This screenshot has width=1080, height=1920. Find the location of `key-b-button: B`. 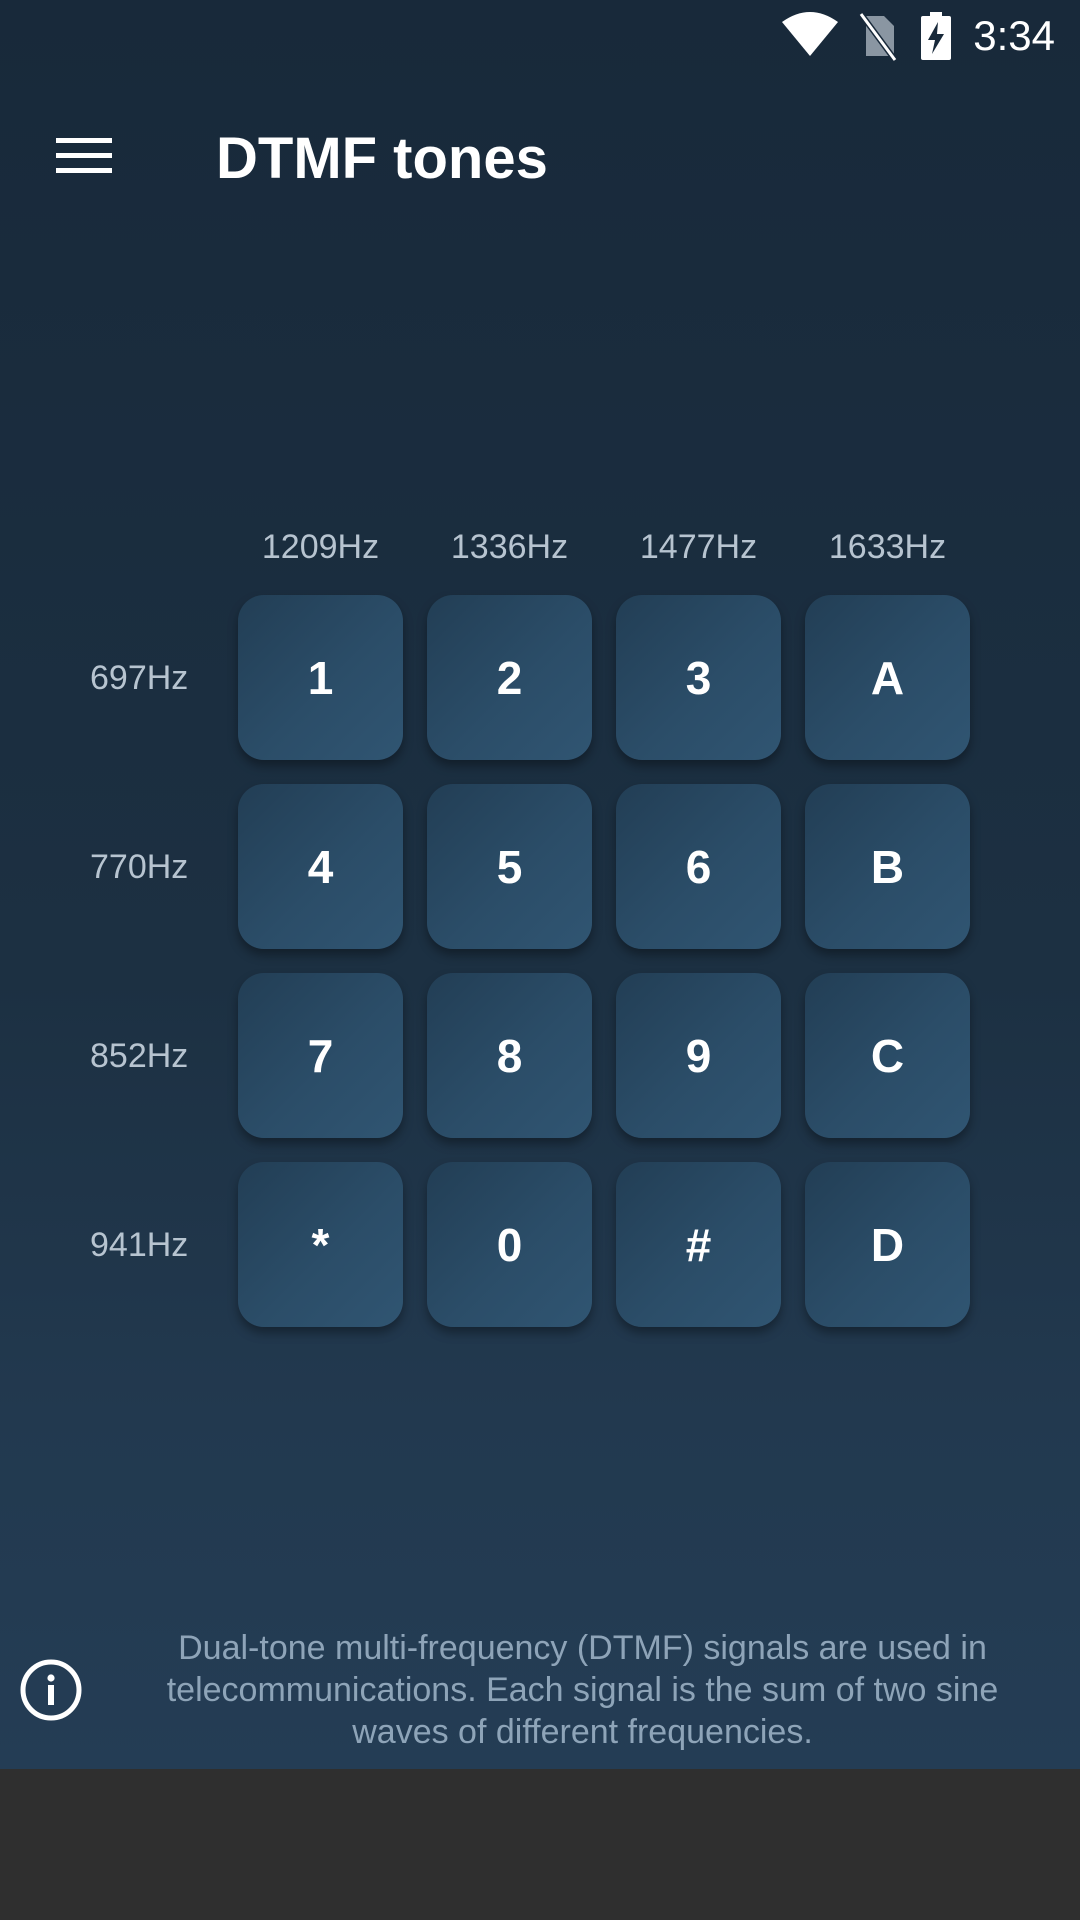

key-b-button: B is located at coordinates (887, 866).